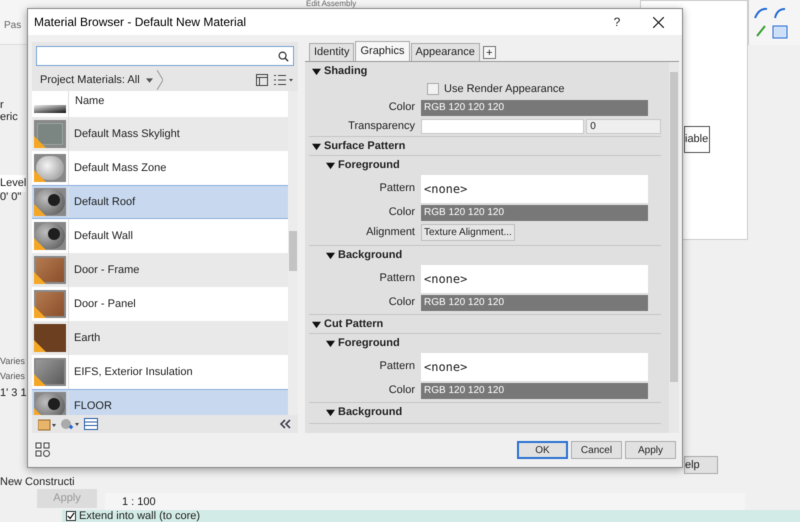 The width and height of the screenshot is (800, 522). What do you see at coordinates (13, 183) in the screenshot?
I see `column-header: Level` at bounding box center [13, 183].